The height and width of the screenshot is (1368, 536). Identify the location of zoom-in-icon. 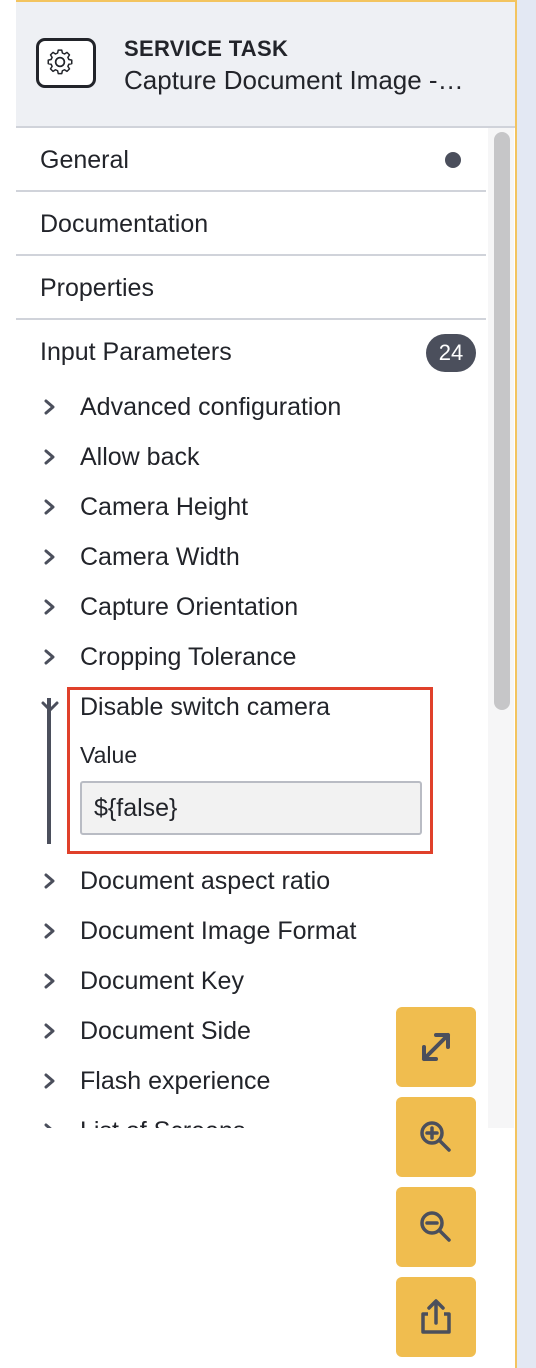
(435, 1136).